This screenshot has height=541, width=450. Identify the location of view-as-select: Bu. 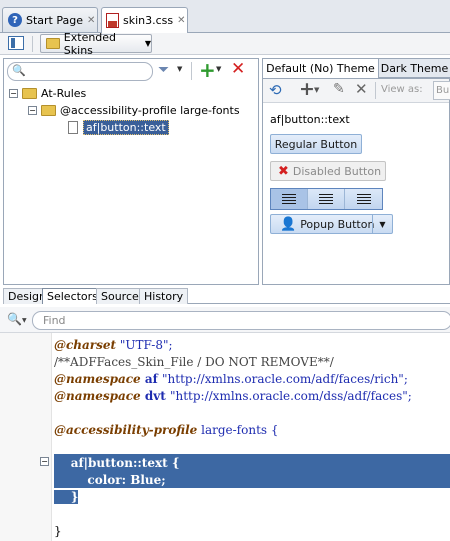
(441, 90).